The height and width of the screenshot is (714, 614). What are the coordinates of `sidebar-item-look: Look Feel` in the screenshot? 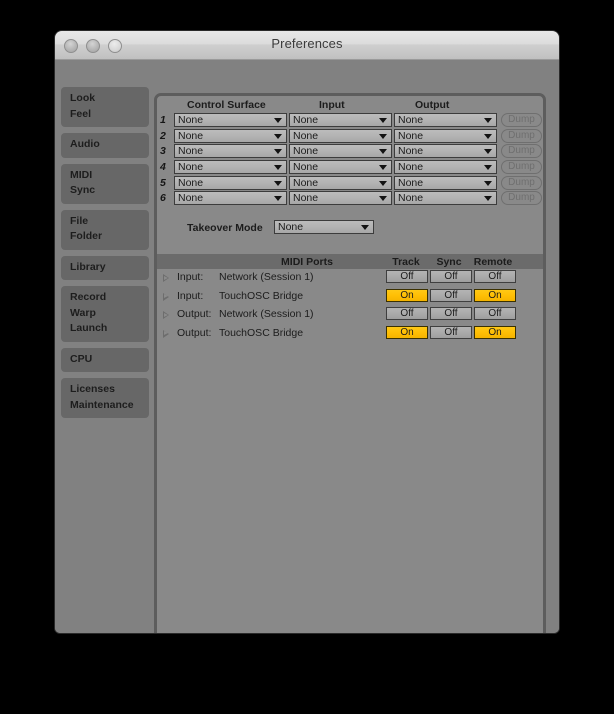 It's located at (105, 107).